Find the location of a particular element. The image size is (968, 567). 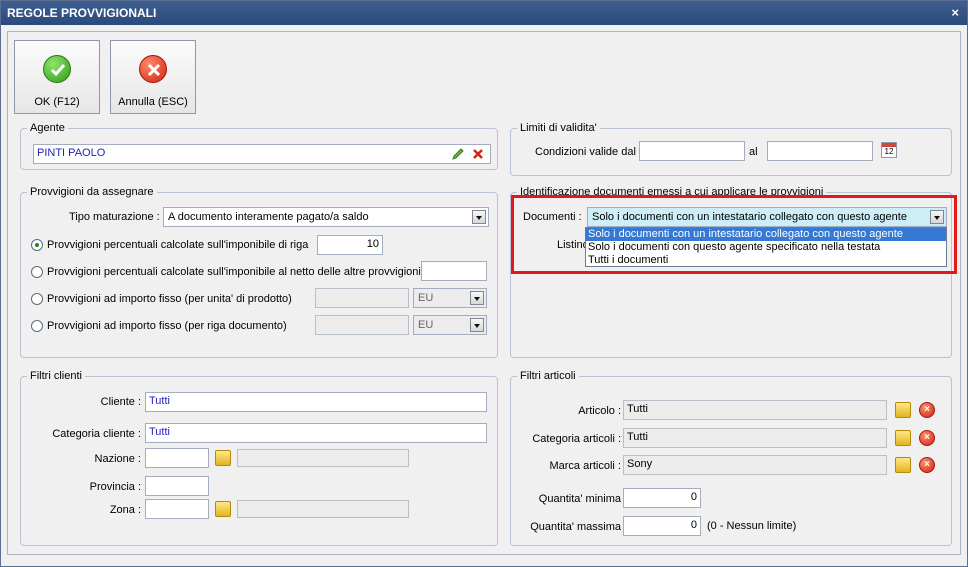

title-bar: REGOLE PROVVIGIONALI × is located at coordinates (484, 13).